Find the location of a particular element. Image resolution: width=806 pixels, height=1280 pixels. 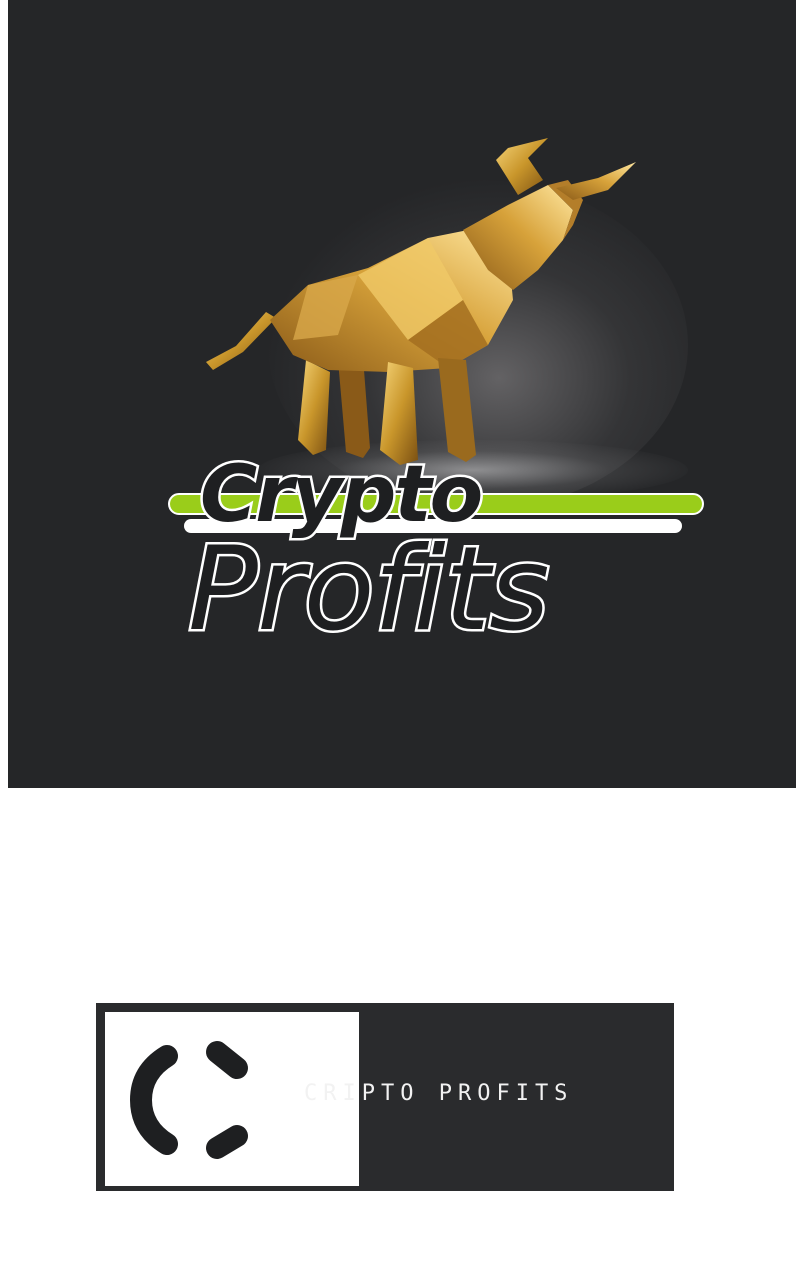

logo-word-profits: Profits is located at coordinates (369, 589).